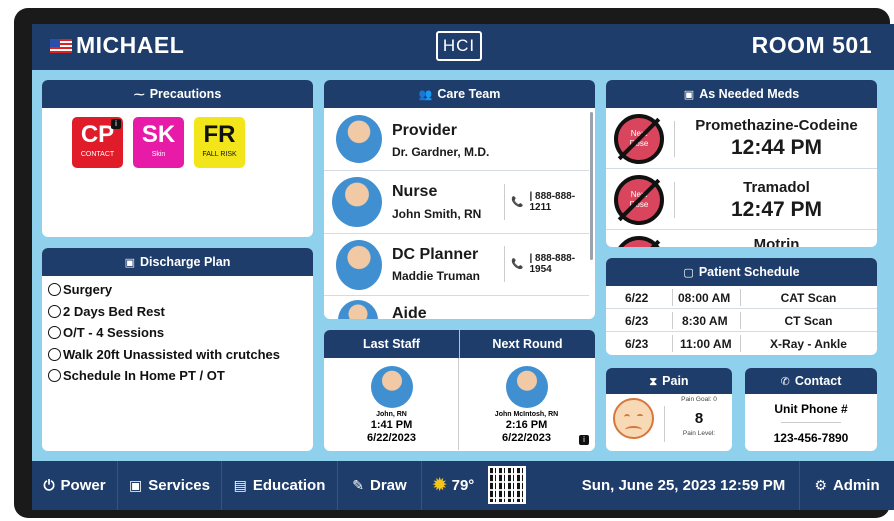  What do you see at coordinates (425, 95) in the screenshot?
I see `people-icon: 👥` at bounding box center [425, 95].